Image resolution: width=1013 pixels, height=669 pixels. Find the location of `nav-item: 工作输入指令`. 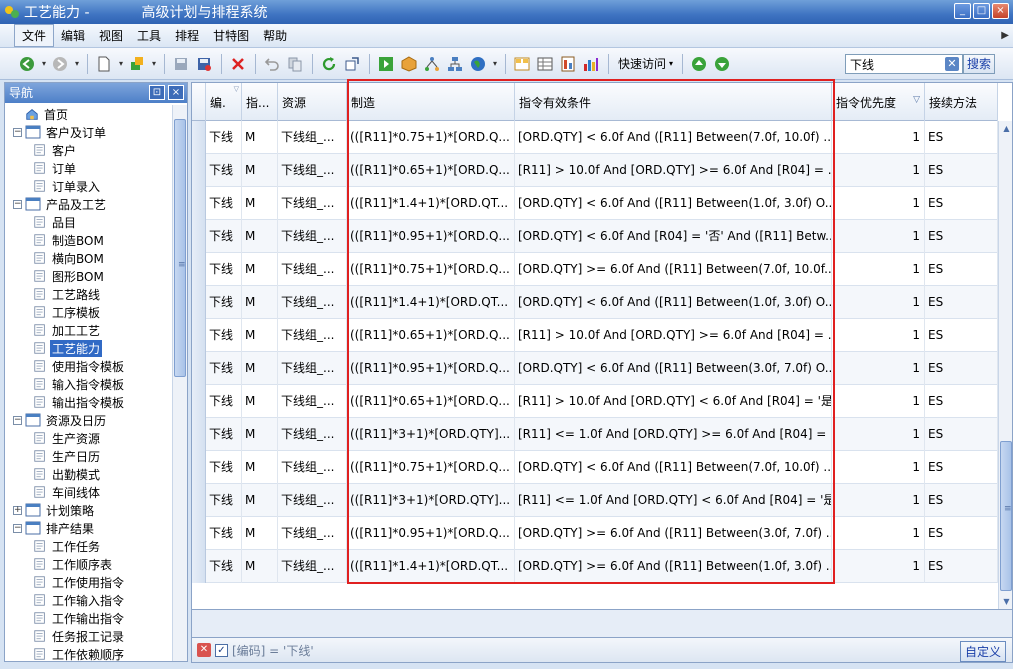

nav-item: 工作输入指令 is located at coordinates (79, 600).